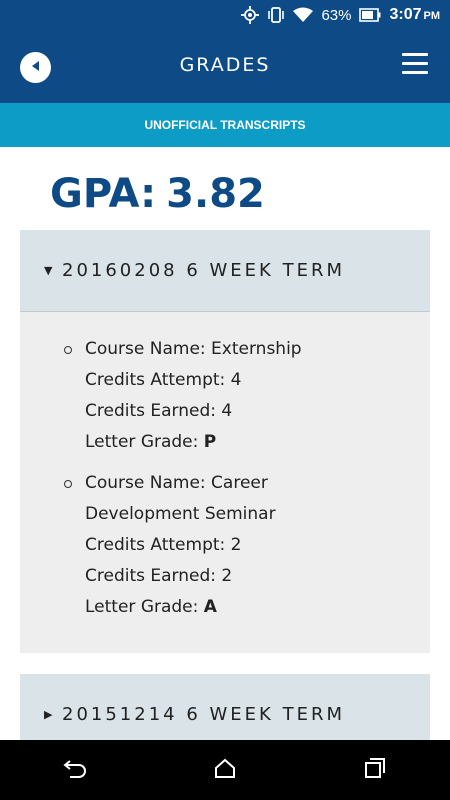  Describe the element at coordinates (103, 194) in the screenshot. I see `gpa-label: GPA:` at that location.